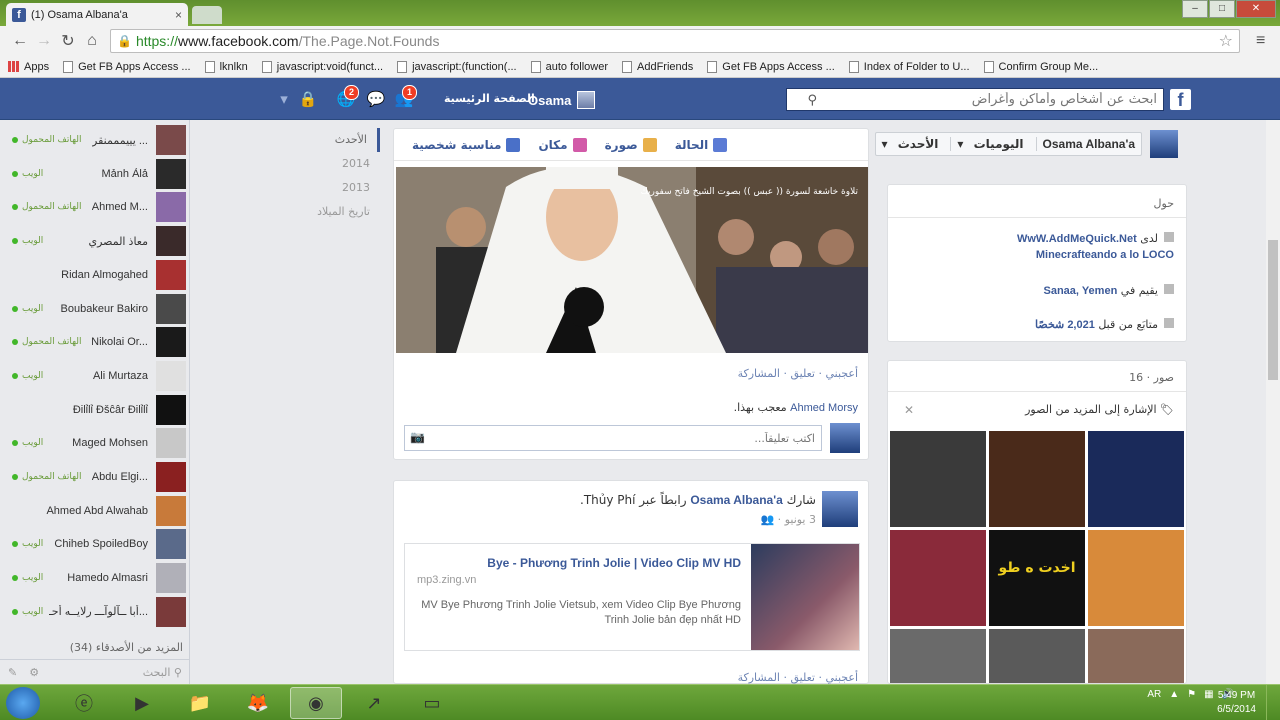  What do you see at coordinates (12, 672) in the screenshot?
I see `new-message-icon: ✎` at bounding box center [12, 672].